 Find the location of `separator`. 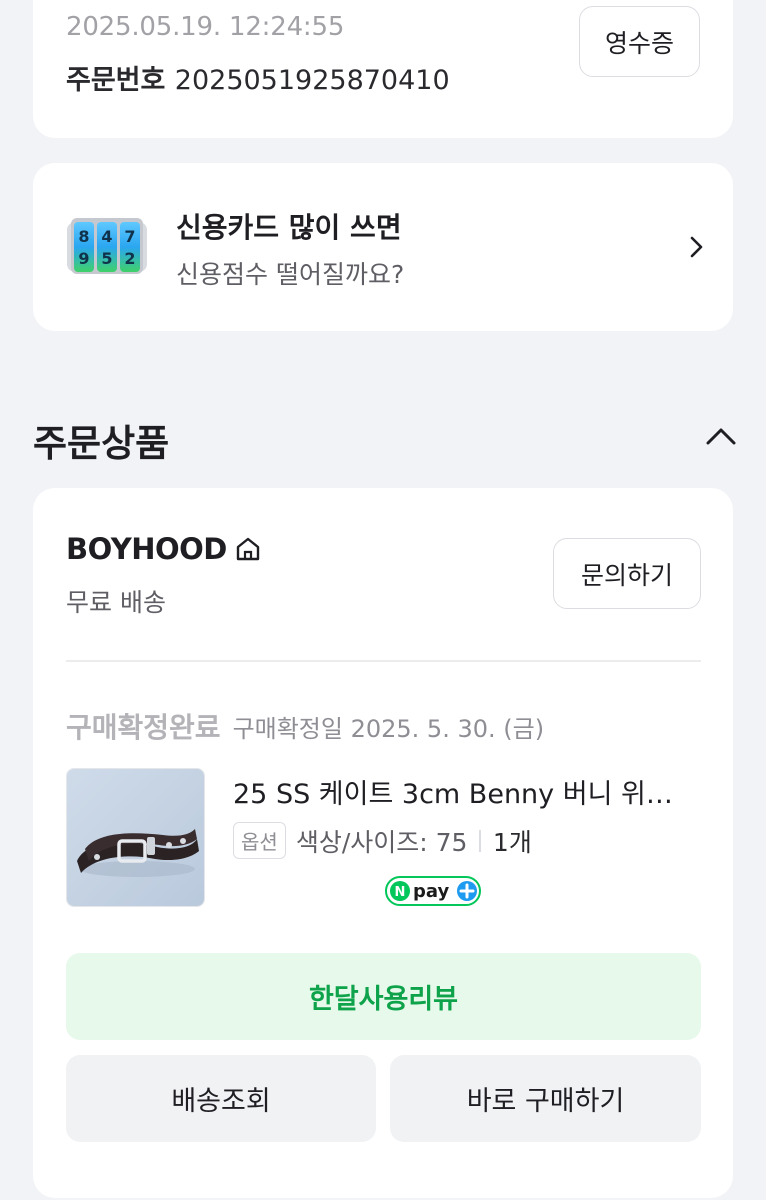

separator is located at coordinates (480, 840).